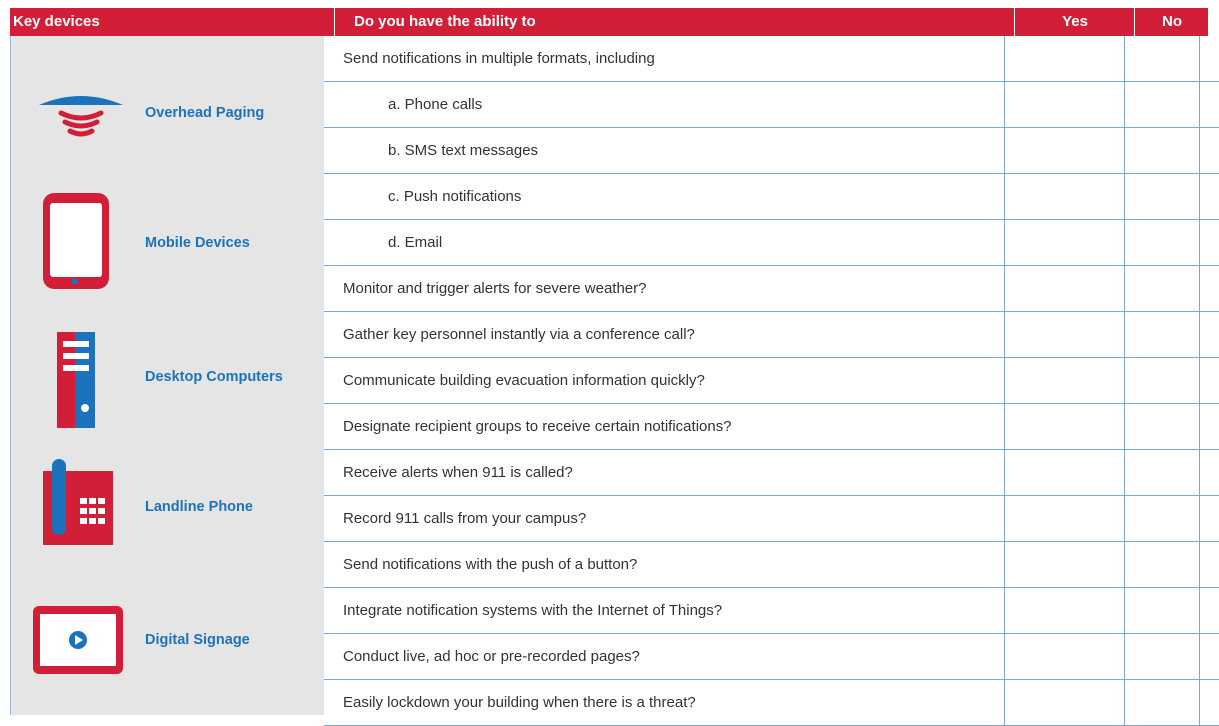 The image size is (1219, 726). What do you see at coordinates (214, 377) in the screenshot?
I see `device-label: Desktop Computers` at bounding box center [214, 377].